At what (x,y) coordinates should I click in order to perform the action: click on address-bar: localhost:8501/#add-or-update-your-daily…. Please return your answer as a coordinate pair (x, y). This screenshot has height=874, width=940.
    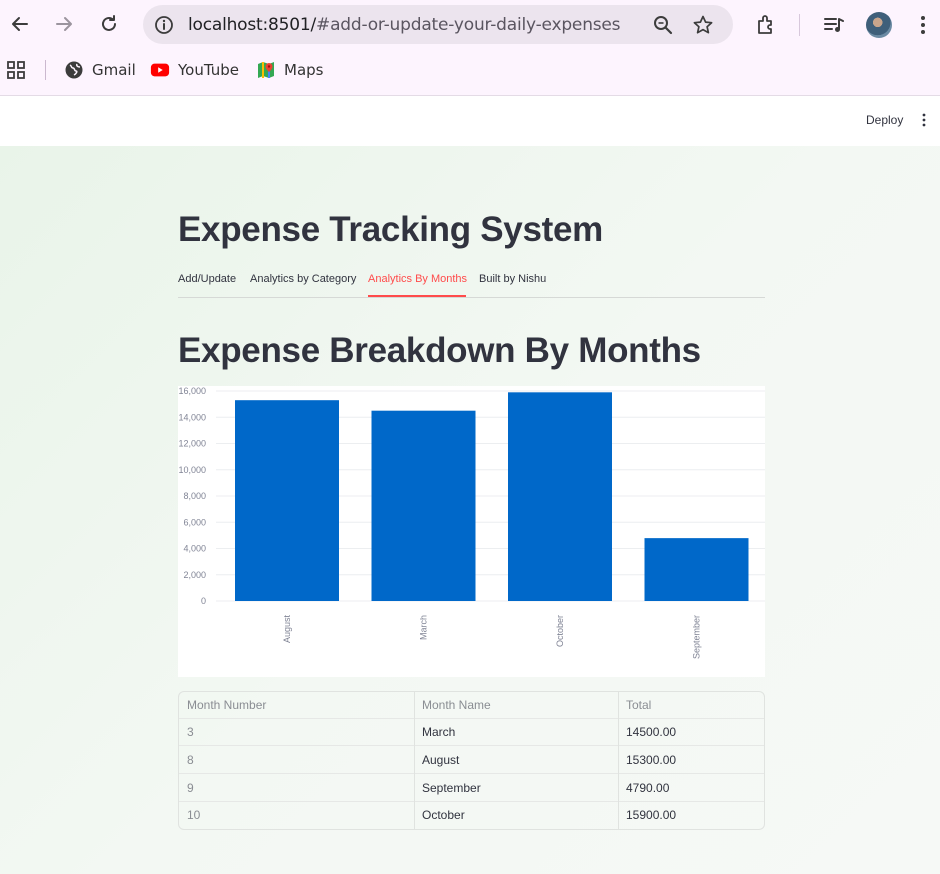
    Looking at the image, I should click on (438, 24).